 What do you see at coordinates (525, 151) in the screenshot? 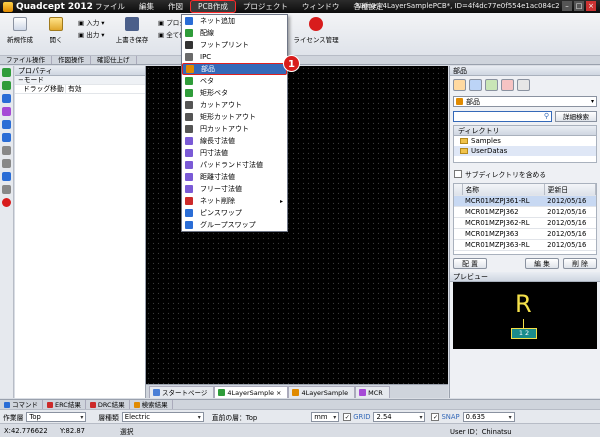
I see `directory-item: UserDatas` at bounding box center [525, 151].